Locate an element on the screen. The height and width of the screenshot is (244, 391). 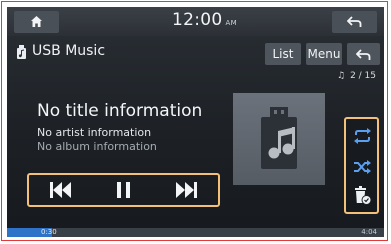
album-name: No album information is located at coordinates (97, 146).